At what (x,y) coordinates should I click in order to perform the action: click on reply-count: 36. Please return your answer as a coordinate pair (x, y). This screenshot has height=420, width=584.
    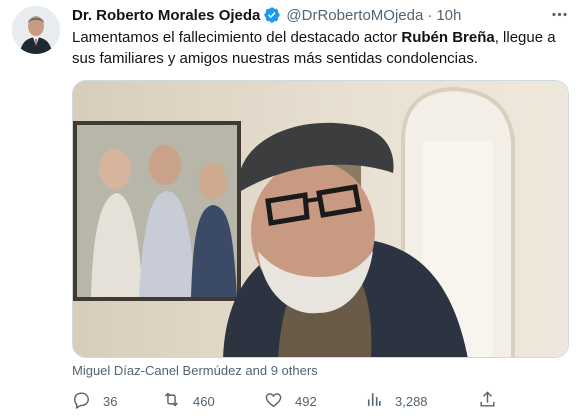
    Looking at the image, I should click on (110, 401).